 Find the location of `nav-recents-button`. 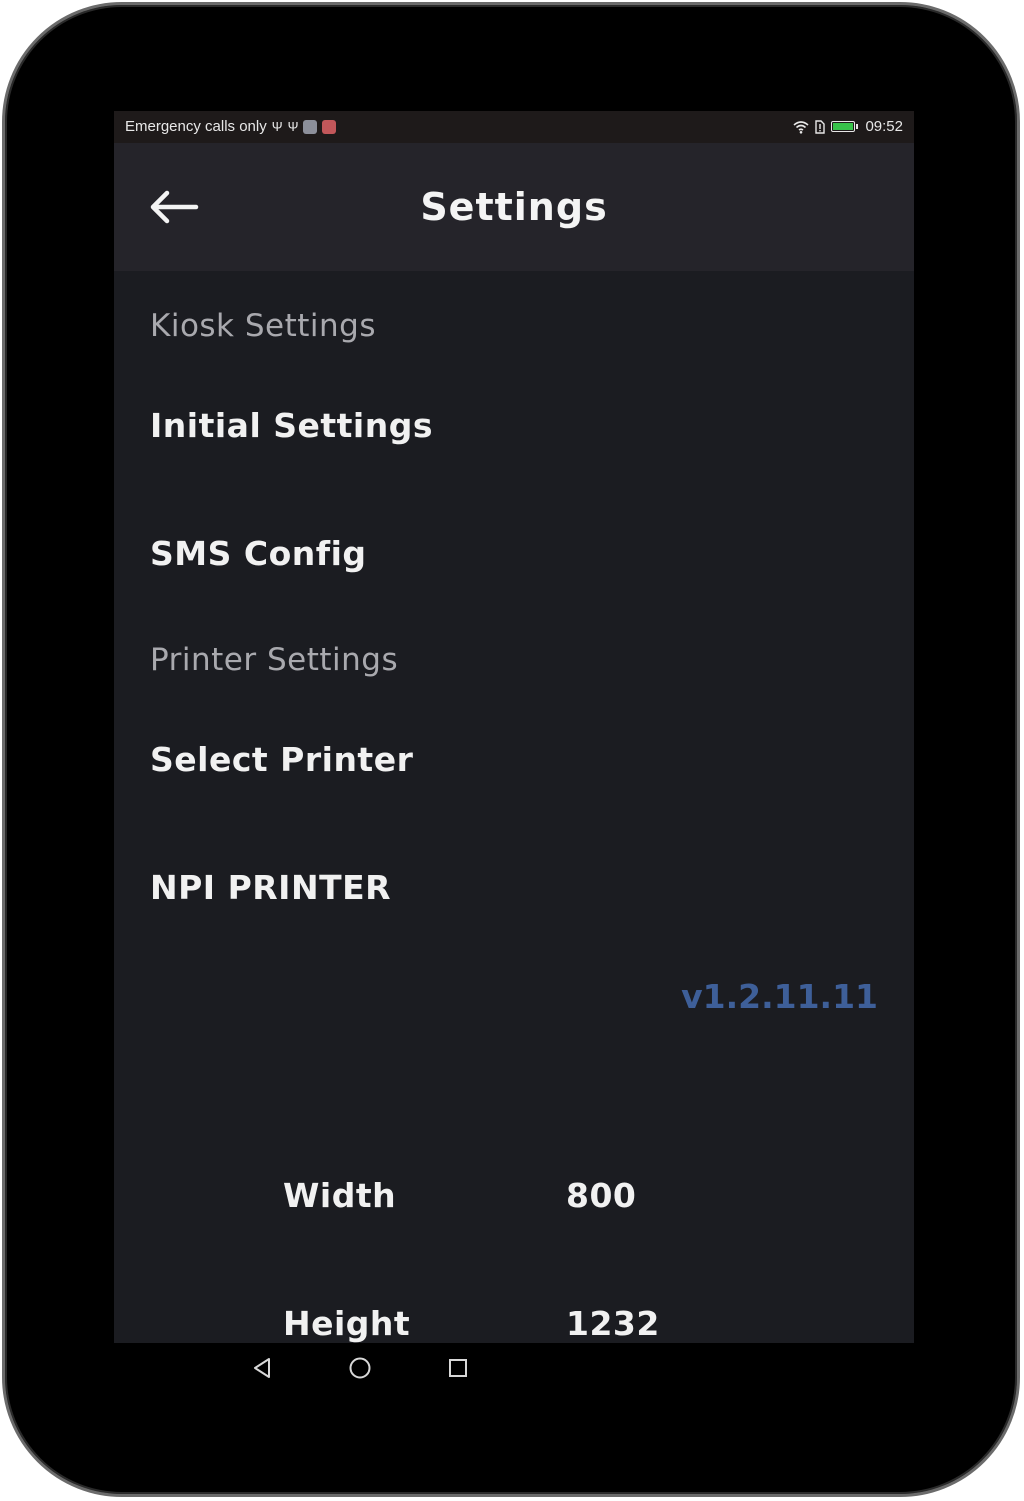

nav-recents-button is located at coordinates (458, 1368).